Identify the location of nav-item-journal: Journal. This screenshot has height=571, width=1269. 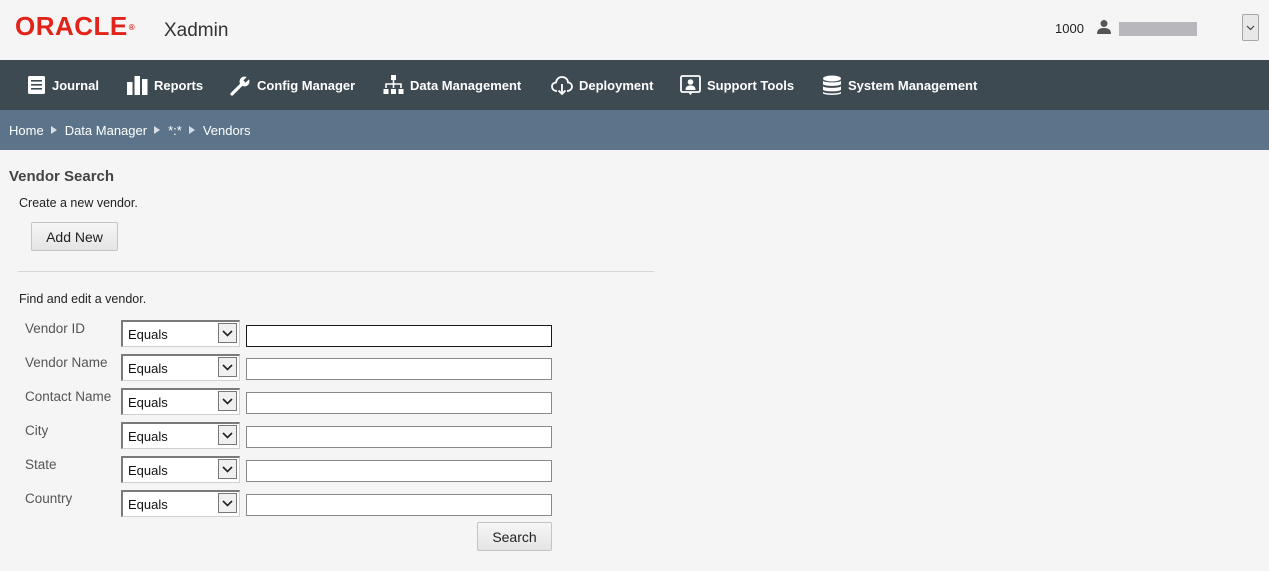
(63, 85).